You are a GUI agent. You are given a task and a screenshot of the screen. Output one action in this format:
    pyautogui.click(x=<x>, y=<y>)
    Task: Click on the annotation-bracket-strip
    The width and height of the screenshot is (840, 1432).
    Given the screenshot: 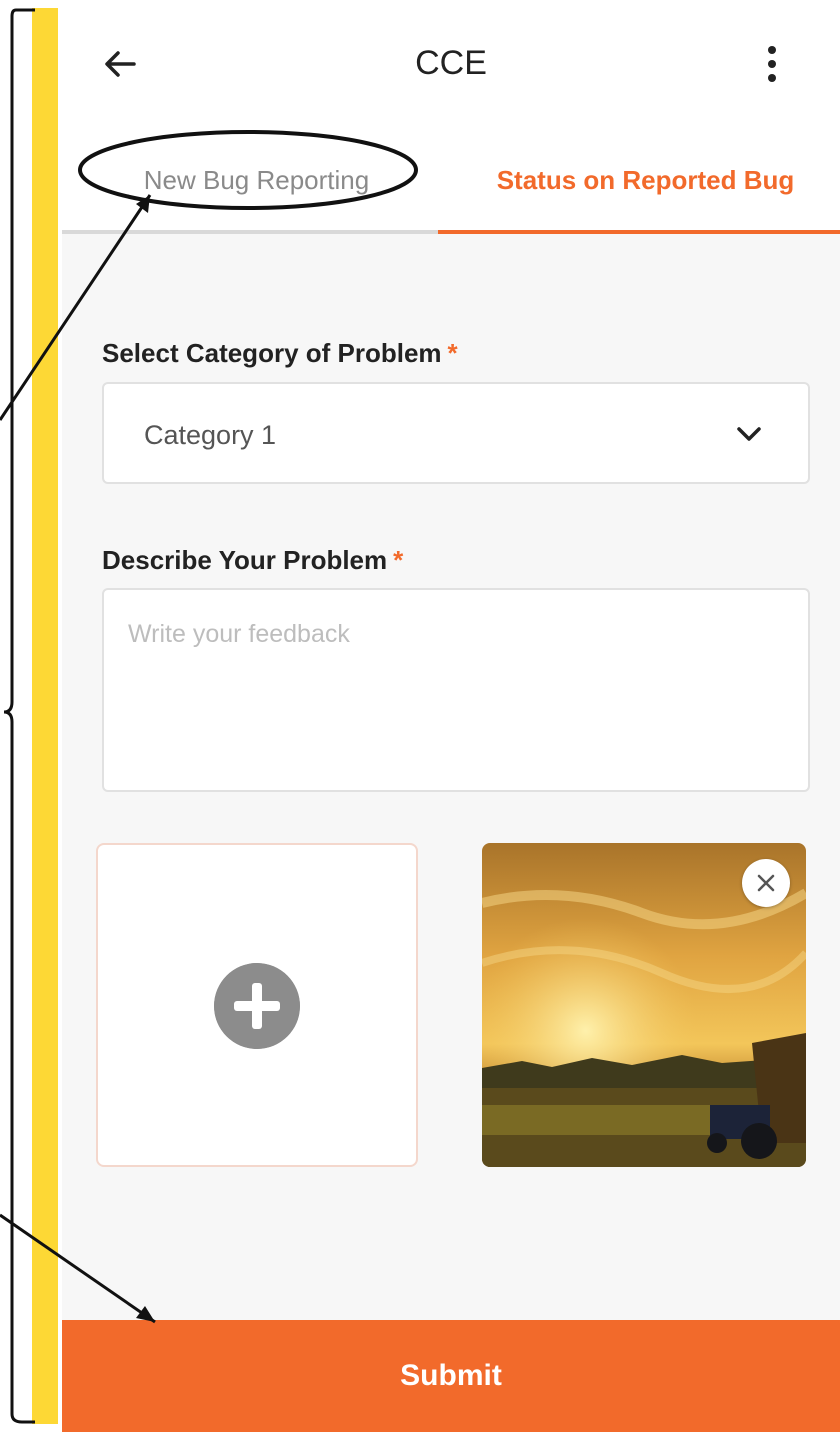 What is the action you would take?
    pyautogui.click(x=45, y=716)
    